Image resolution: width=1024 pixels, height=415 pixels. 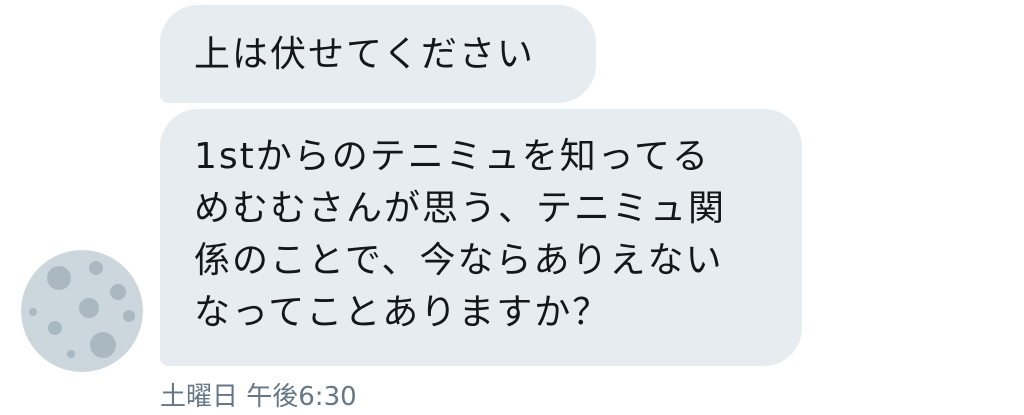 What do you see at coordinates (460, 208) in the screenshot?
I see `message-text-line: めむむさんが思う、テニミュ関` at bounding box center [460, 208].